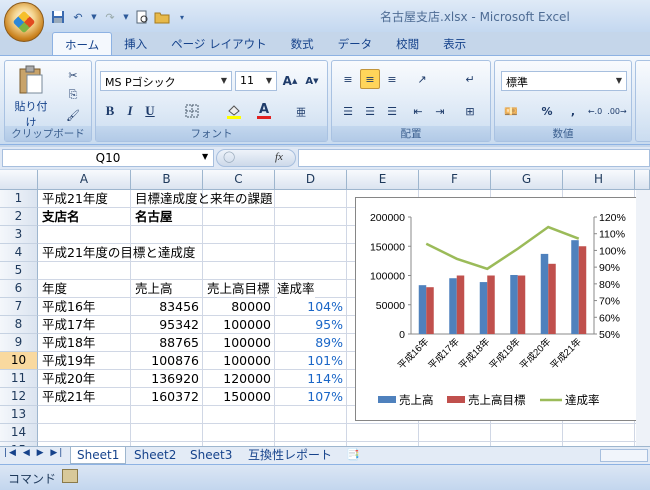 The image size is (650, 490). What do you see at coordinates (118, 253) in the screenshot?
I see `cell-a4: 平成21年度の目標と達成度` at bounding box center [118, 253].